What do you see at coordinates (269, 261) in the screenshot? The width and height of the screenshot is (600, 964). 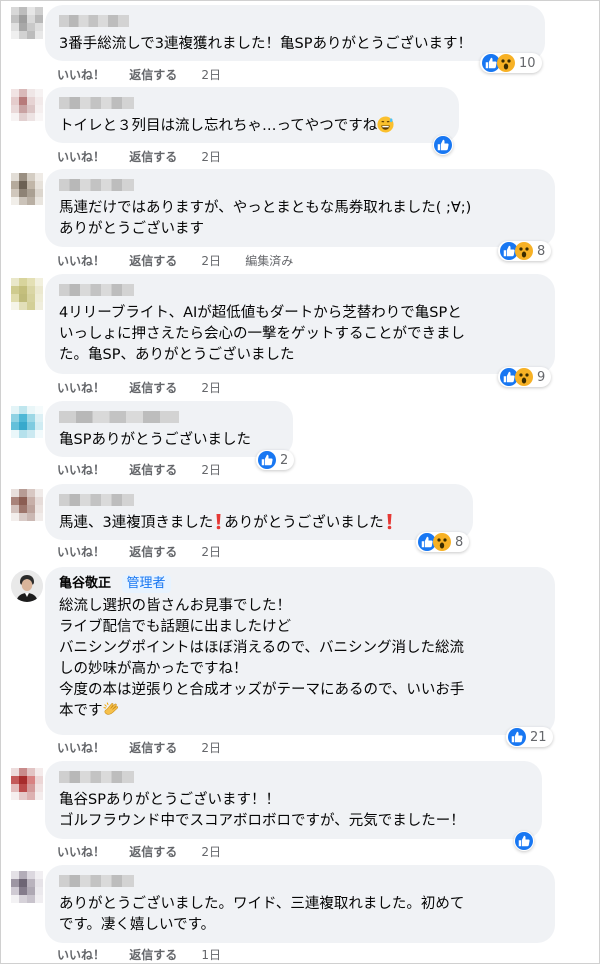 I see `edited-label: 編集済み` at bounding box center [269, 261].